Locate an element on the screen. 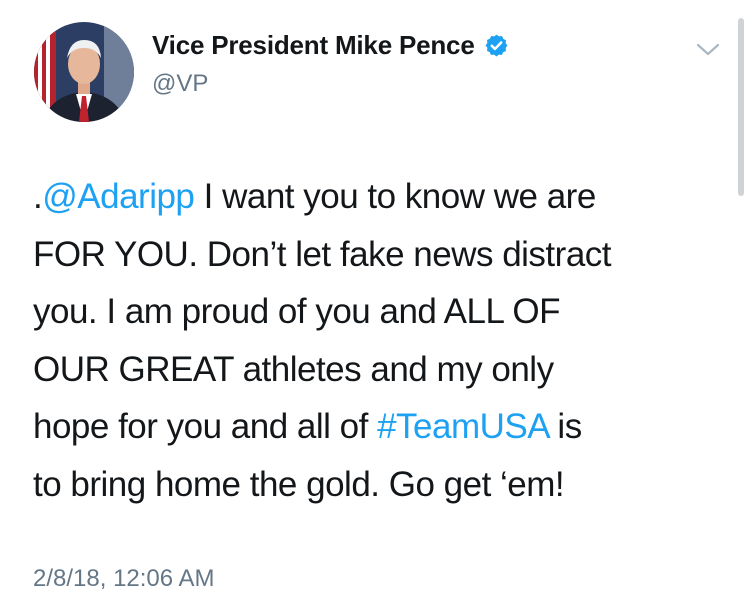 Image resolution: width=750 pixels, height=616 pixels. scrollbar is located at coordinates (741, 107).